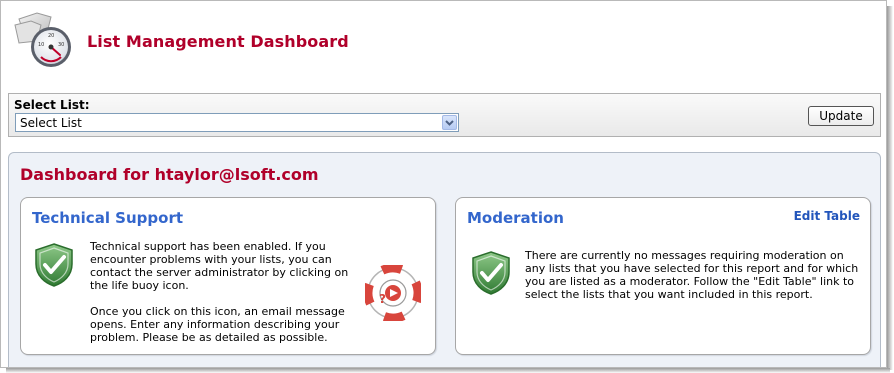 This screenshot has height=373, width=894. Describe the element at coordinates (841, 116) in the screenshot. I see `update-button: Update` at that location.